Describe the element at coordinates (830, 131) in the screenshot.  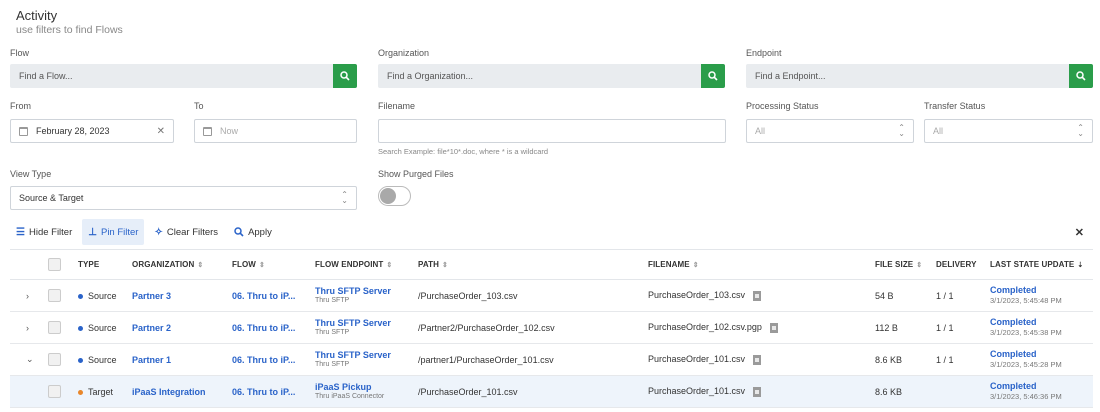
I see `processing-status-select: All ⌃ ⌄` at that location.